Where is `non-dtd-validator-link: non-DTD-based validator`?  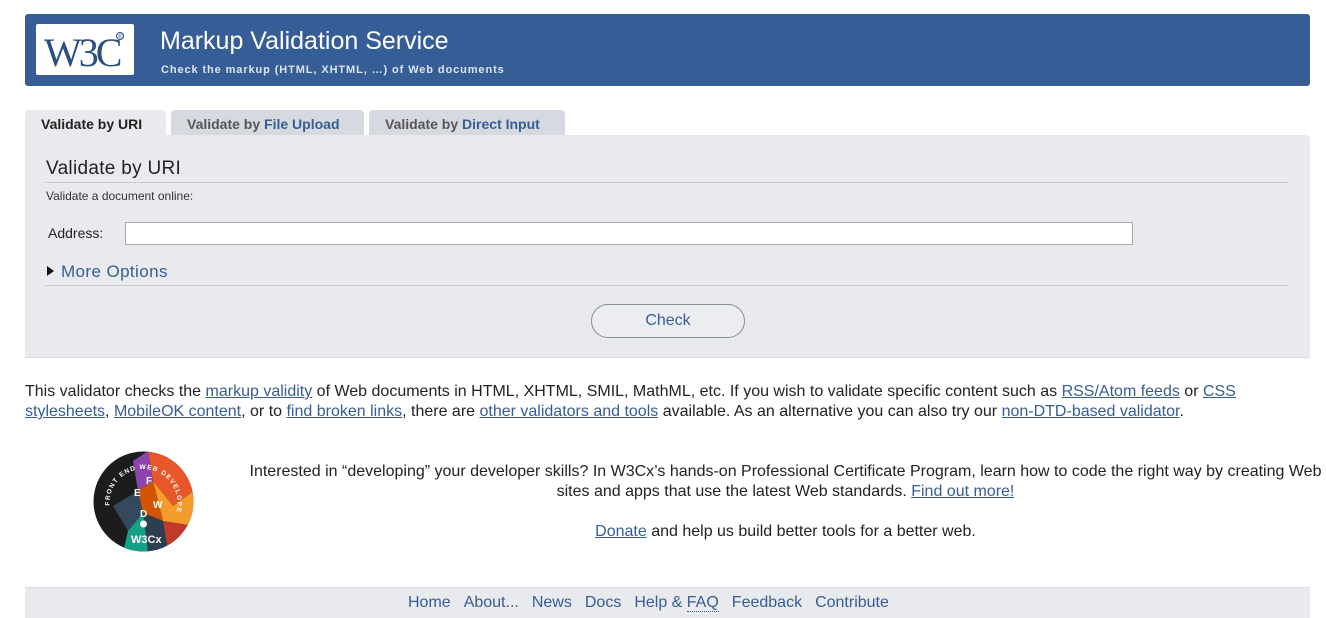
non-dtd-validator-link: non-DTD-based validator is located at coordinates (1091, 411).